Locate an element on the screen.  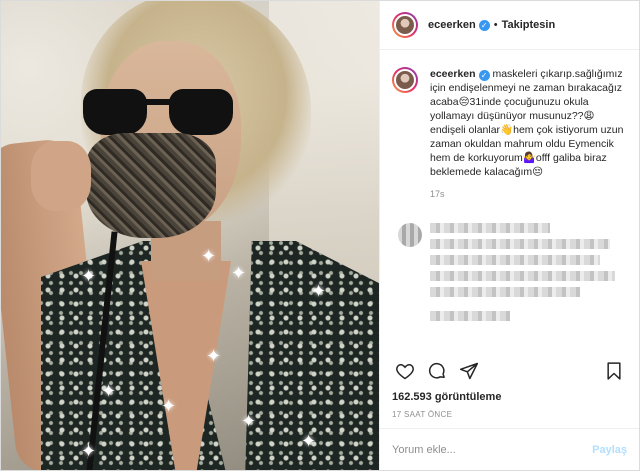
sunglasses is located at coordinates (158, 113).